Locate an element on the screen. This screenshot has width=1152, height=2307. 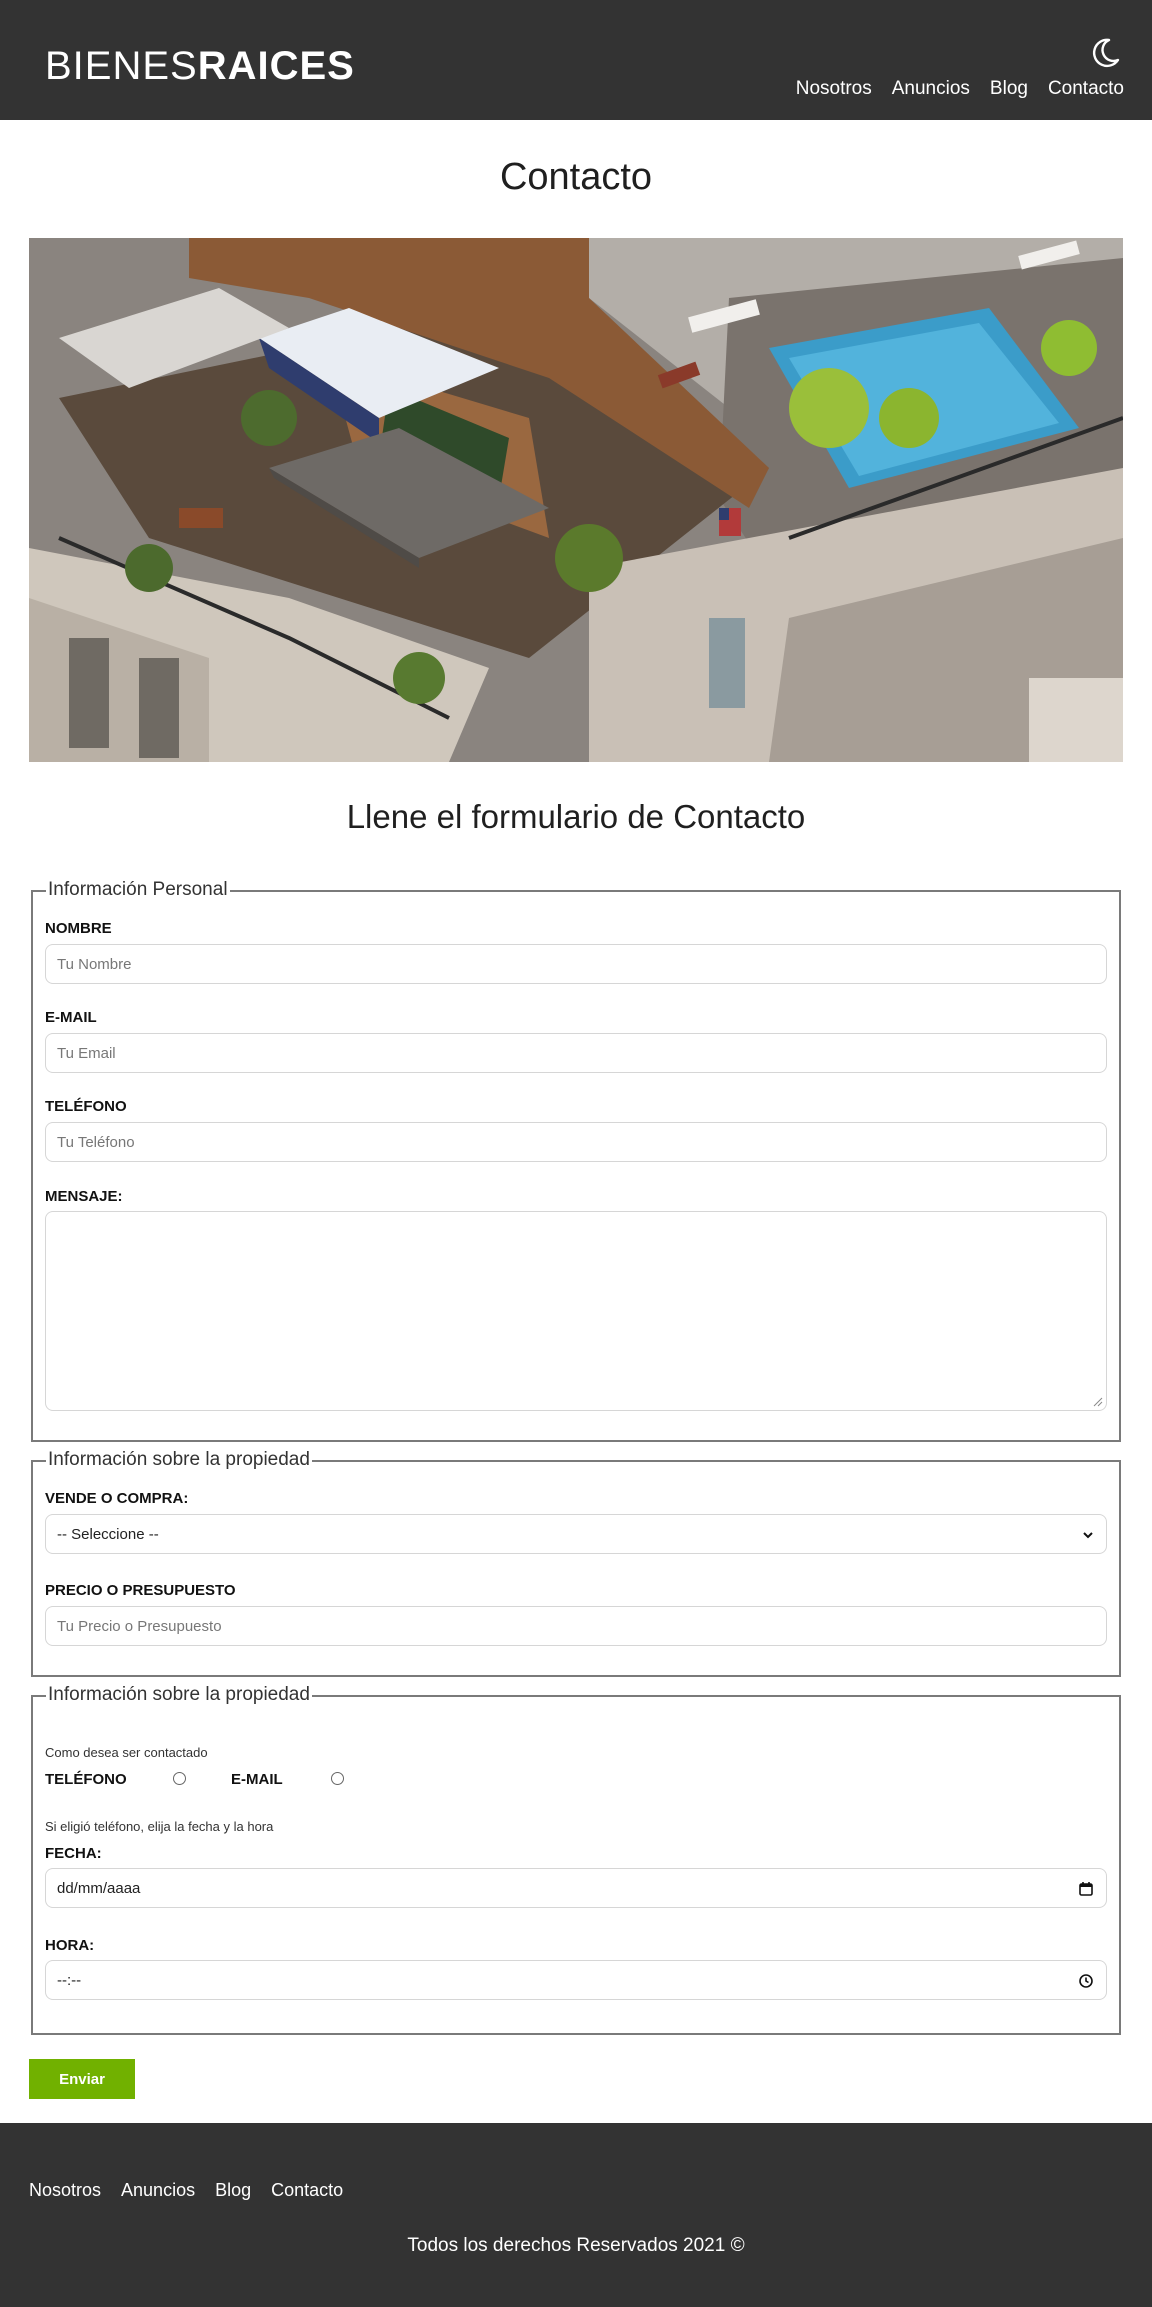
time-value: --:-- is located at coordinates (69, 1980).